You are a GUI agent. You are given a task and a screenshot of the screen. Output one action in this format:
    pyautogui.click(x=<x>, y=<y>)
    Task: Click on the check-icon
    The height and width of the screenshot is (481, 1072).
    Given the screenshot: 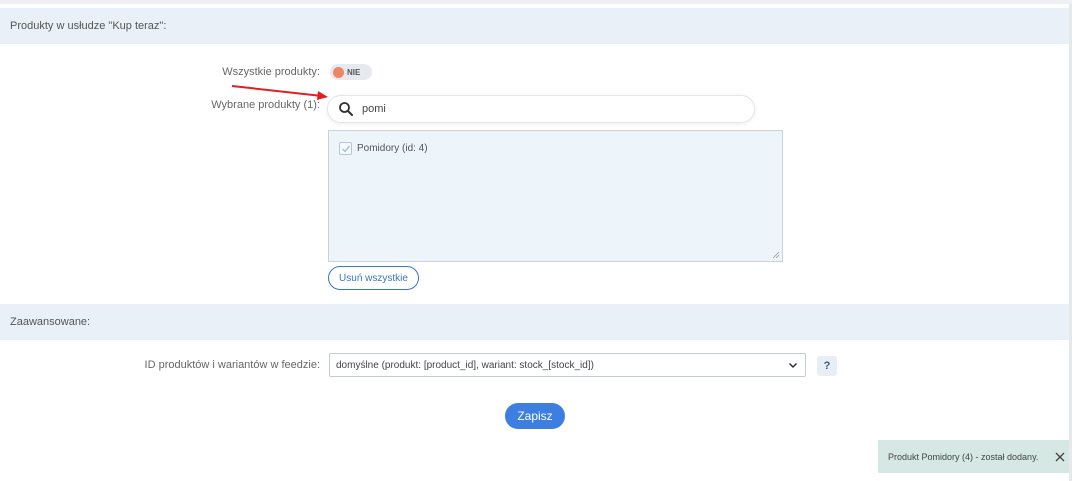 What is the action you would take?
    pyautogui.click(x=345, y=149)
    